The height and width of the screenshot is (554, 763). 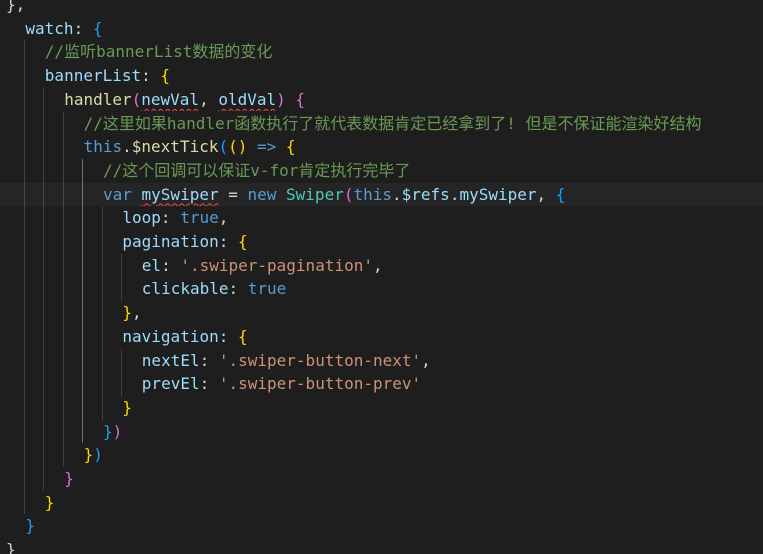 I want to click on code-token: el, so click(x=151, y=265).